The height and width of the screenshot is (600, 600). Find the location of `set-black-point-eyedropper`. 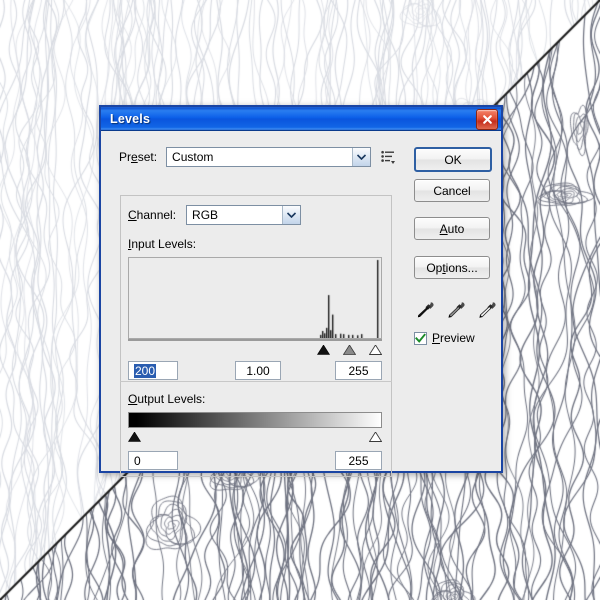

set-black-point-eyedropper is located at coordinates (425, 310).